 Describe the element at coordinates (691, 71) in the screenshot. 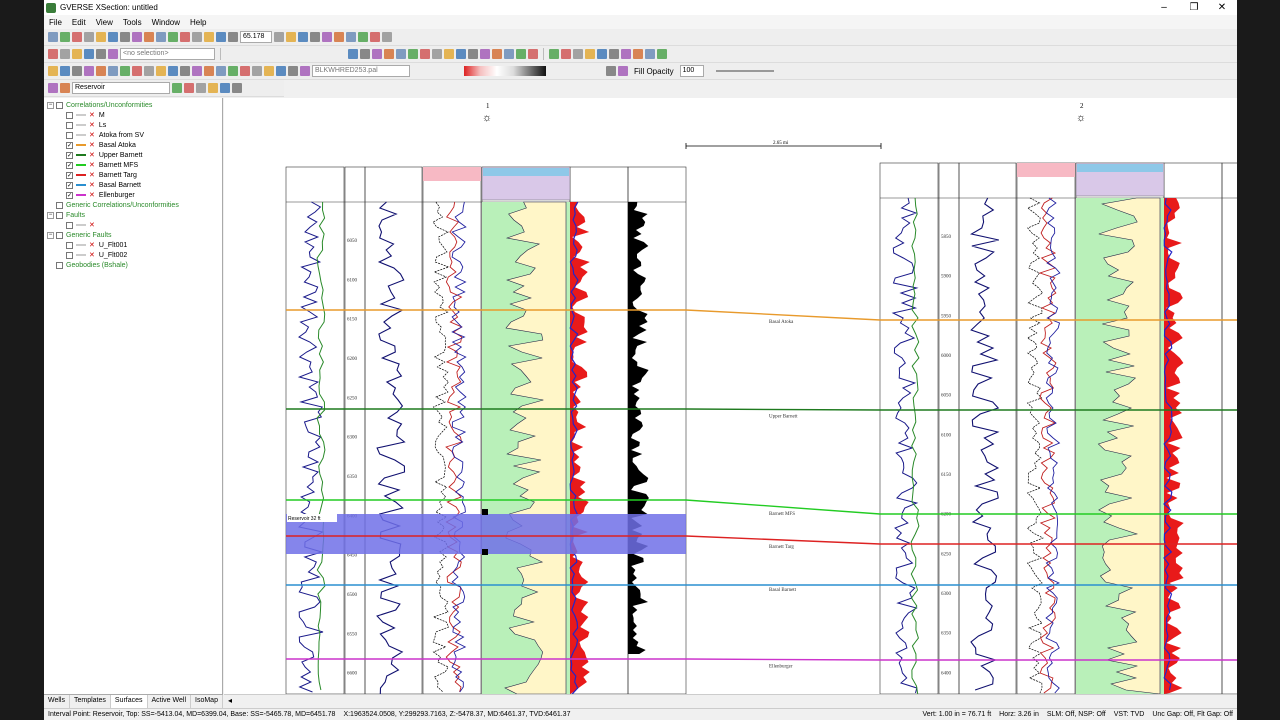

I see `fill-opacity-input: 100` at that location.